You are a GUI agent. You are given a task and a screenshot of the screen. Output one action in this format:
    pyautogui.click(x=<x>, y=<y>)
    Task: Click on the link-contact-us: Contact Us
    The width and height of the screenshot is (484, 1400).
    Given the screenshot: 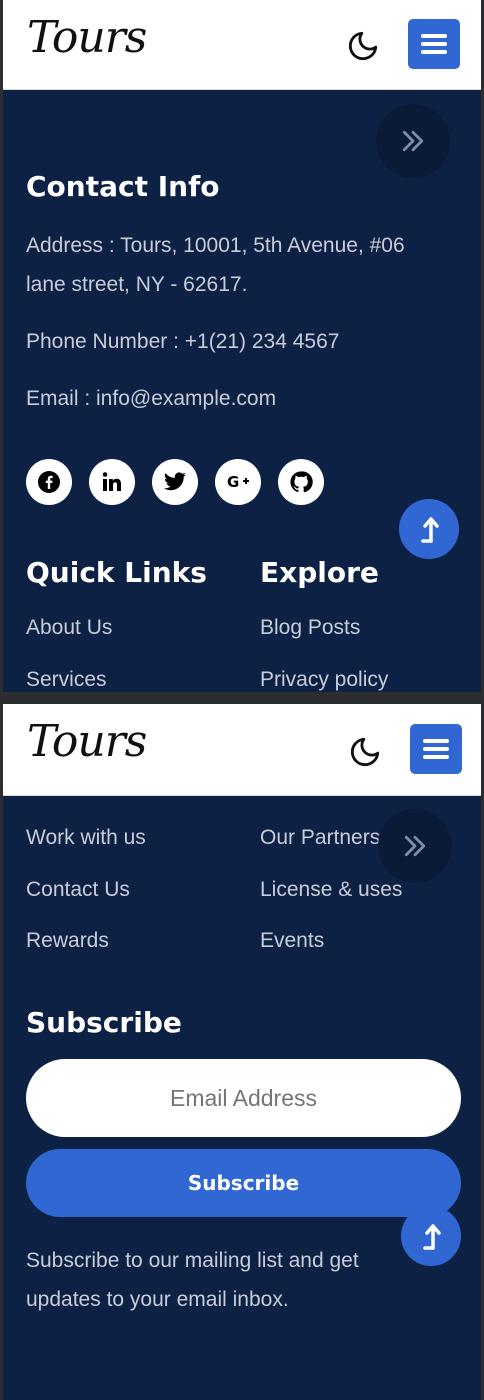 What is the action you would take?
    pyautogui.click(x=78, y=890)
    